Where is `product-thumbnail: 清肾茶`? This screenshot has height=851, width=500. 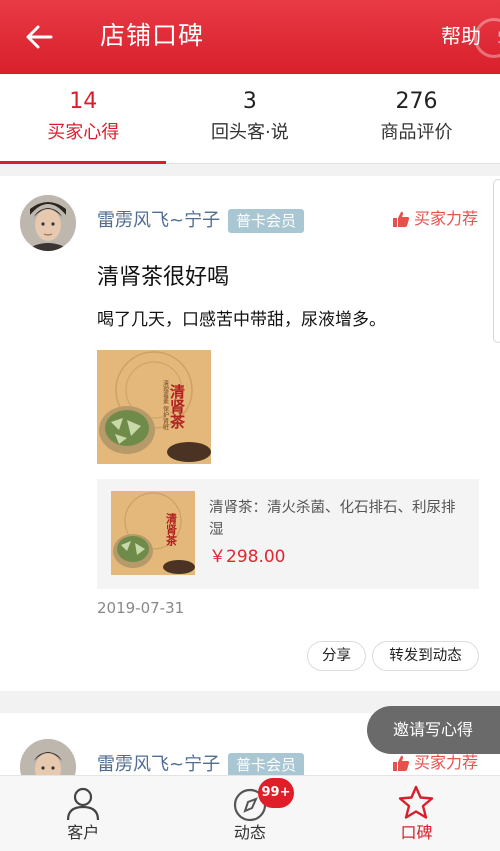 product-thumbnail: 清肾茶 is located at coordinates (153, 533).